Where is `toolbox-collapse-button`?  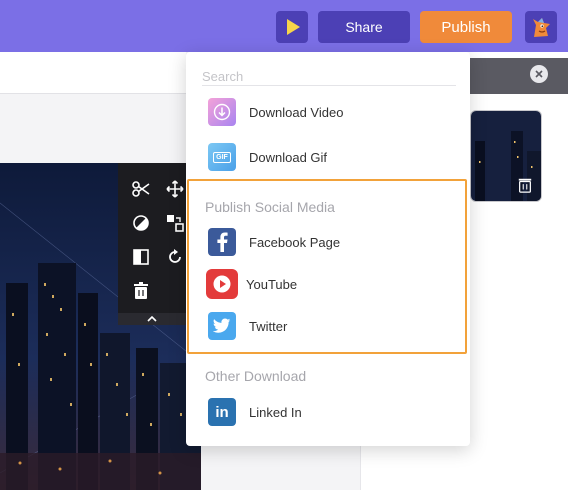 toolbox-collapse-button is located at coordinates (152, 319).